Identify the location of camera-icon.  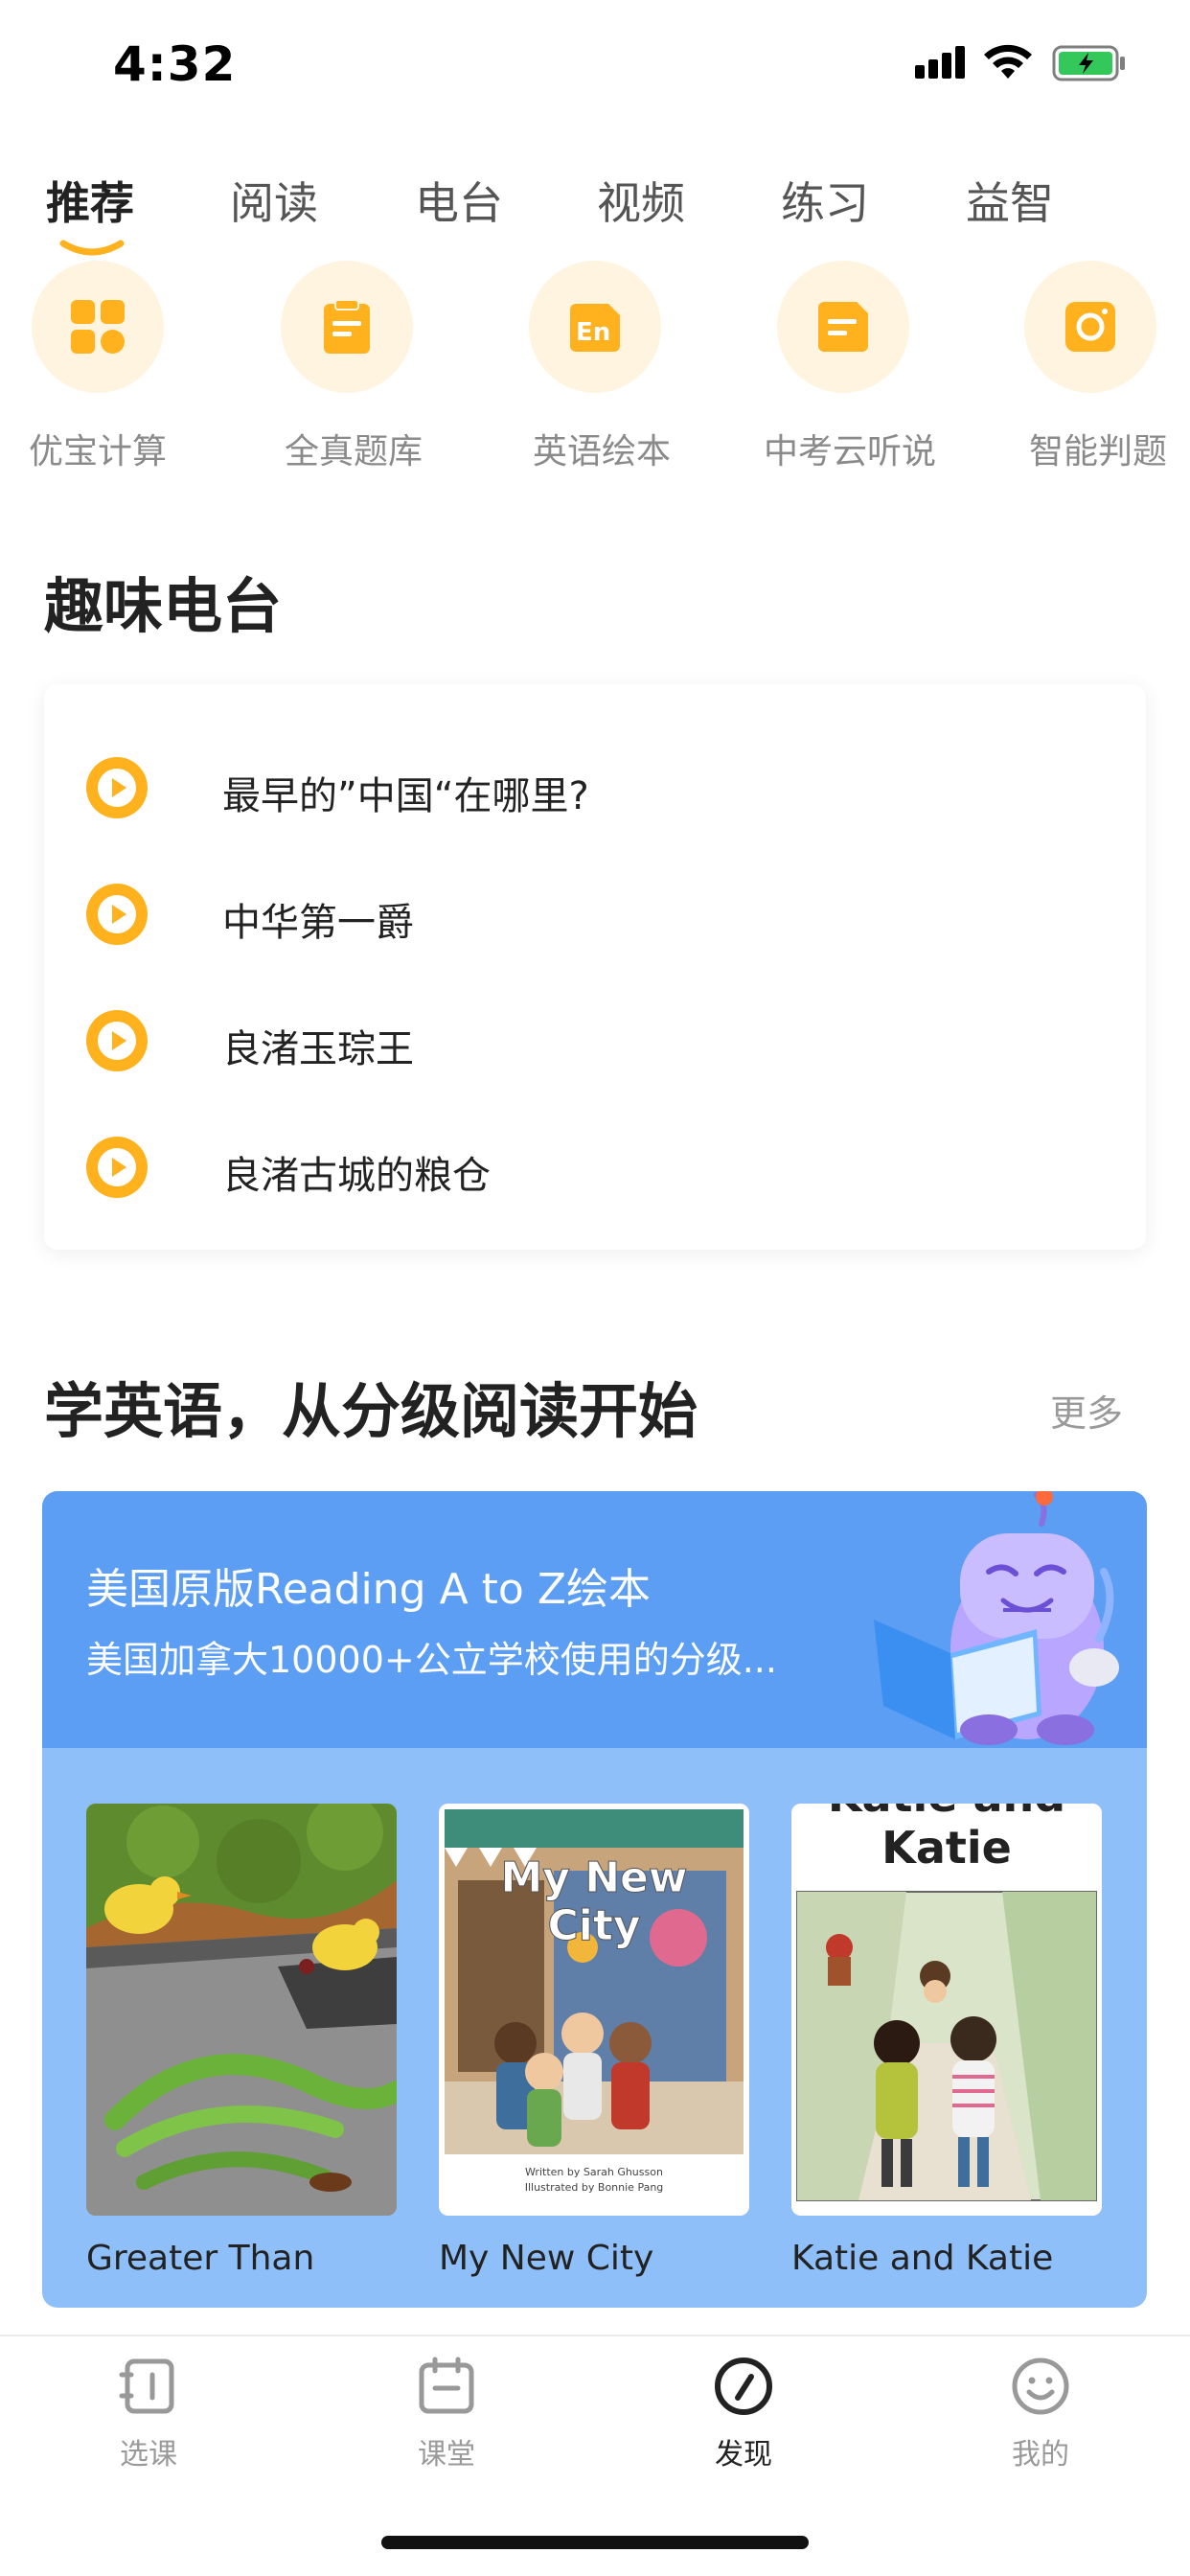
(1090, 327).